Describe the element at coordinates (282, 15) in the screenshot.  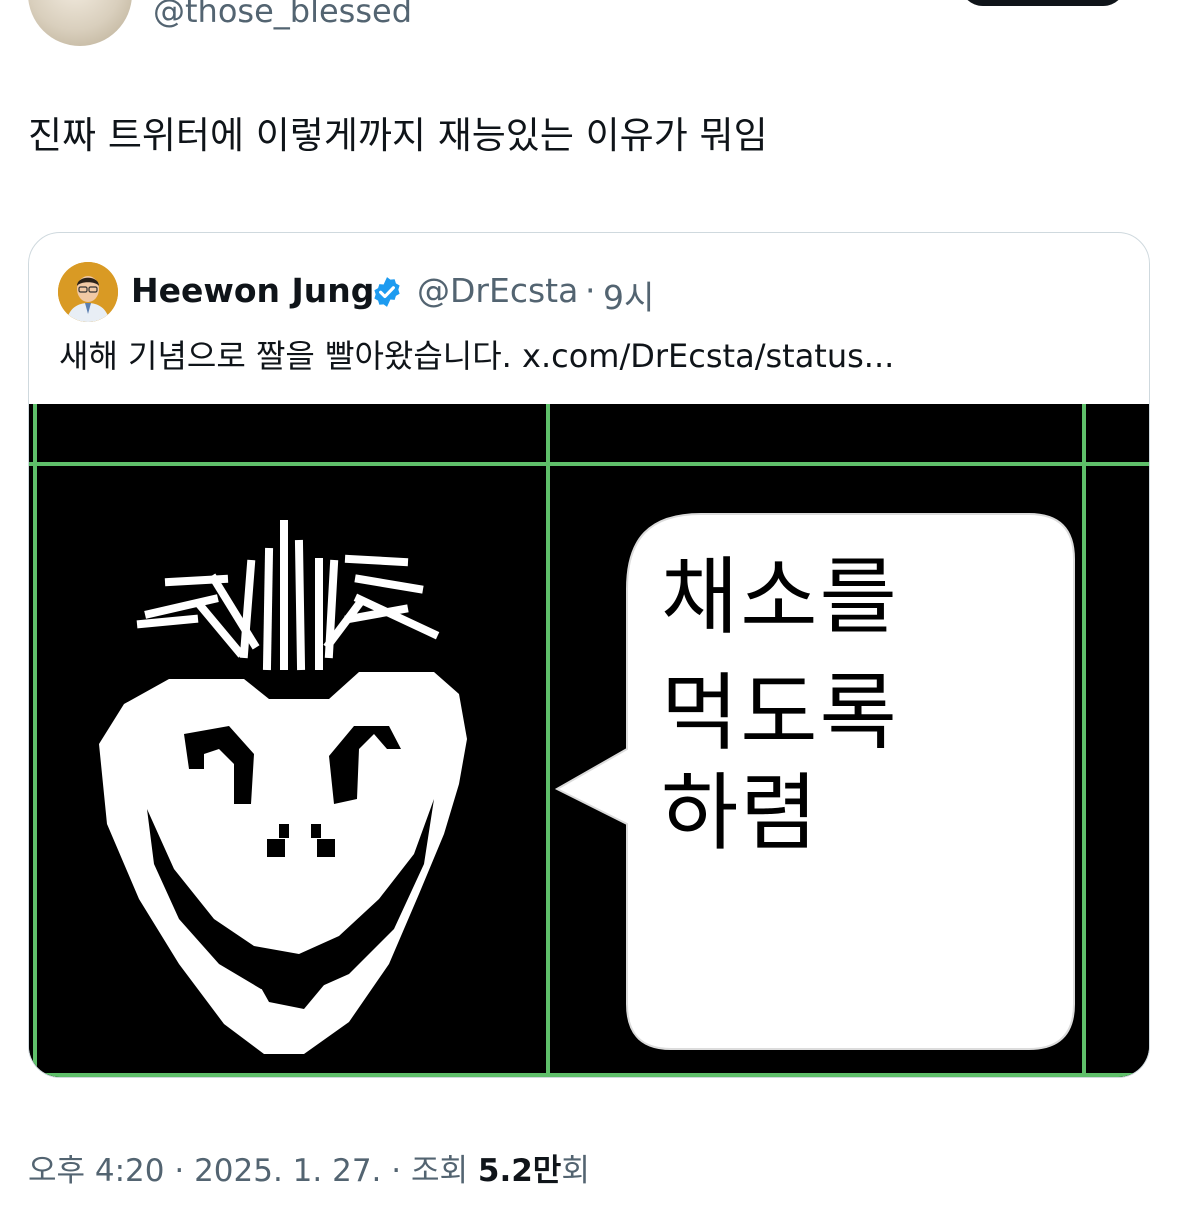
I see `author-handle: @those_blessed` at that location.